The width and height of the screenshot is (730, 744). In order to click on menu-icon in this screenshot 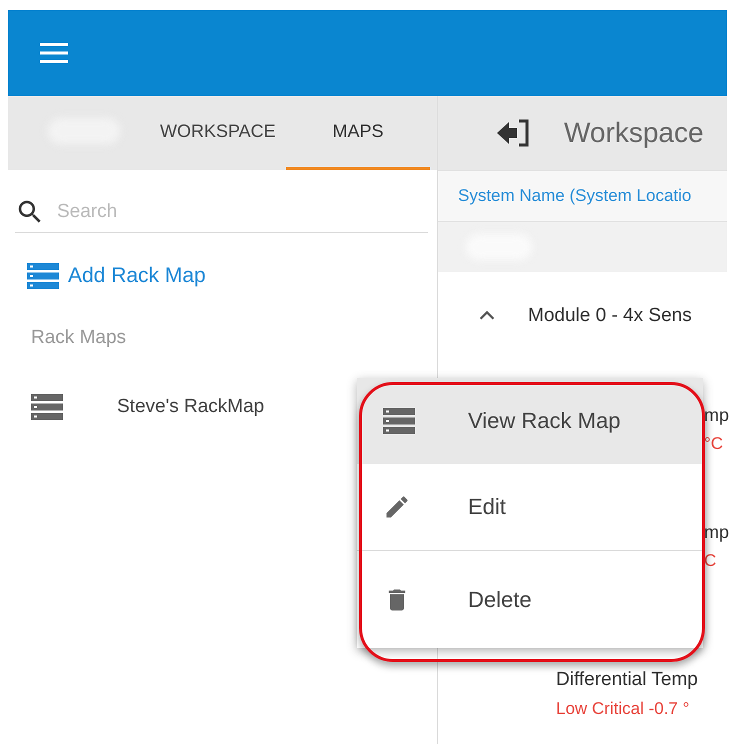, I will do `click(54, 53)`.